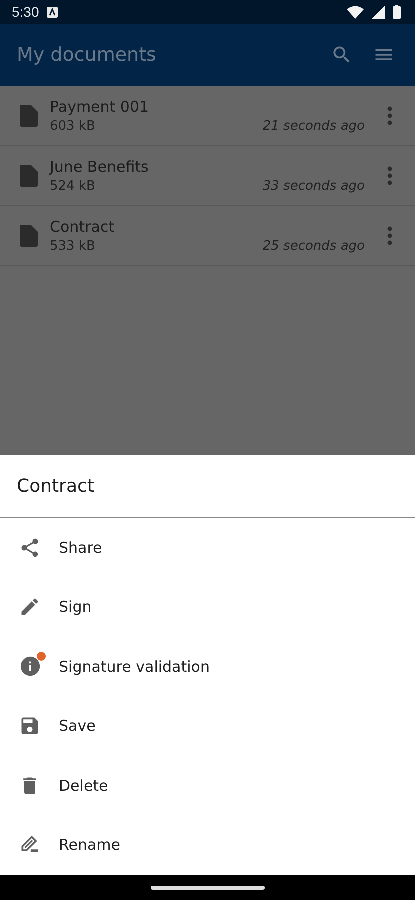  What do you see at coordinates (80, 547) in the screenshot?
I see `menu-item-label: Share` at bounding box center [80, 547].